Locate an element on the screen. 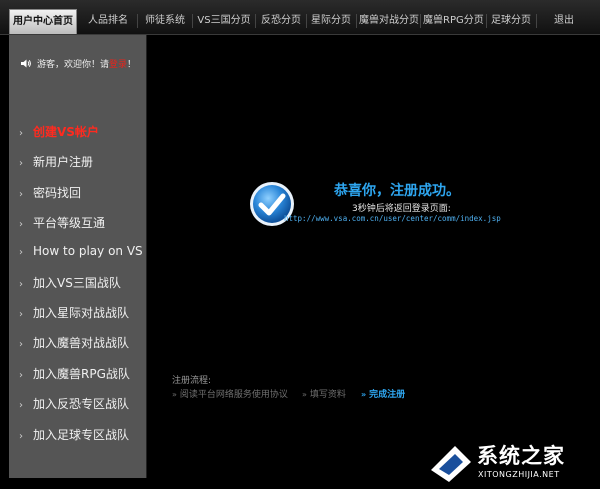  watermark-text: 系统之家 is located at coordinates (521, 456).